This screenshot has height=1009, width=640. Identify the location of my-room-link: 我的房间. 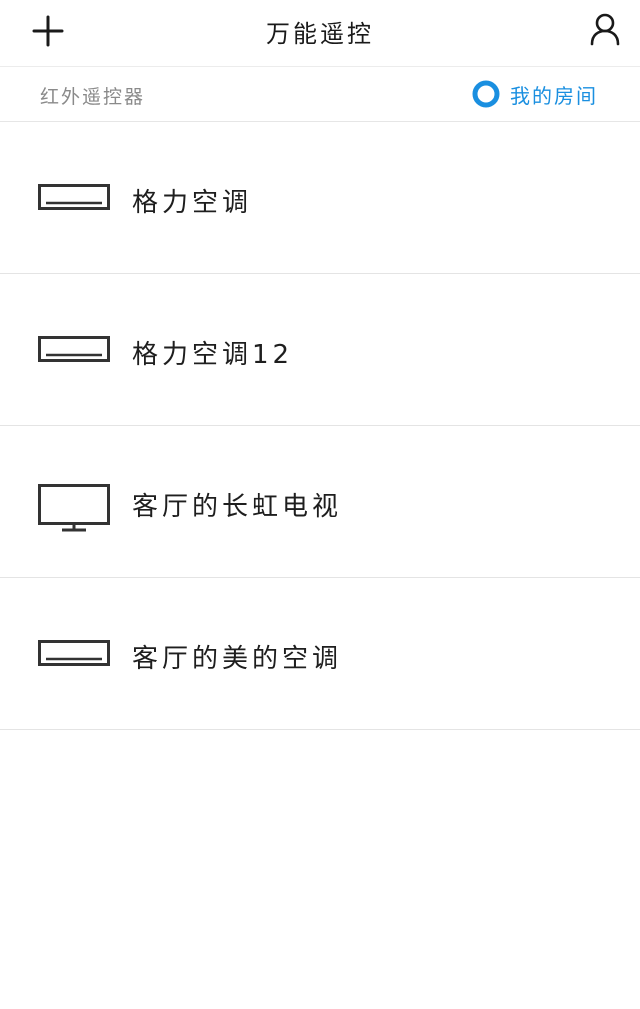
(535, 94).